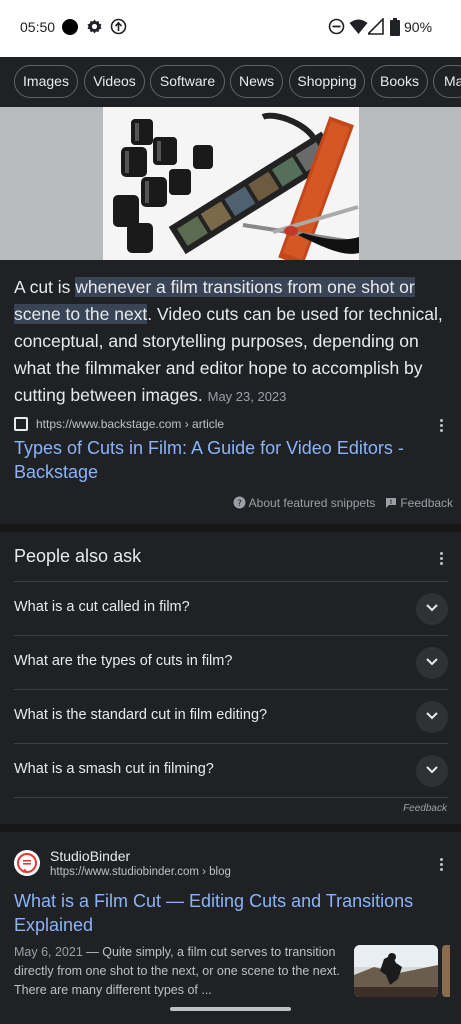 This screenshot has width=461, height=1024. What do you see at coordinates (231, 770) in the screenshot?
I see `paa-question: What is a smash cut in filming?` at bounding box center [231, 770].